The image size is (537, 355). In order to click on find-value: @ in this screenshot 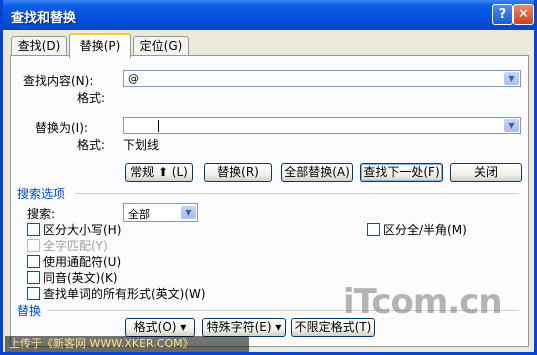, I will do `click(133, 78)`.